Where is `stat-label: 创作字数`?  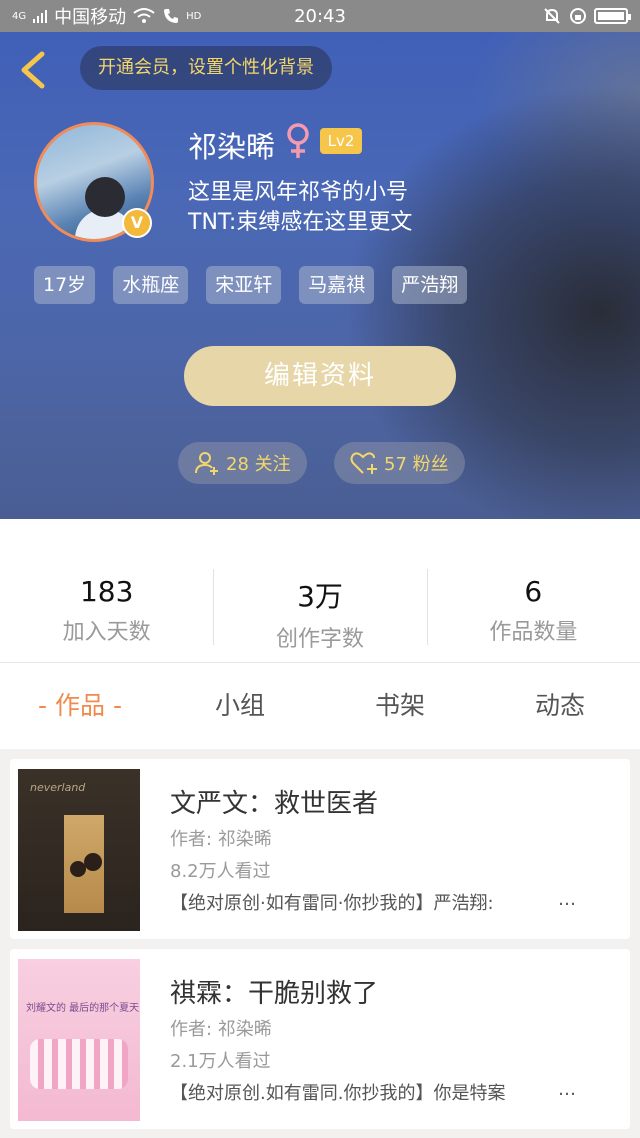
stat-label: 创作字数 is located at coordinates (319, 639).